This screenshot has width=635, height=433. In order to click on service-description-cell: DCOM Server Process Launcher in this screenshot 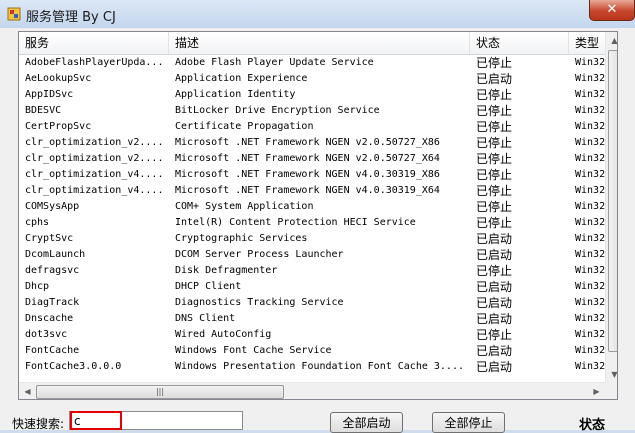, I will do `click(259, 254)`.